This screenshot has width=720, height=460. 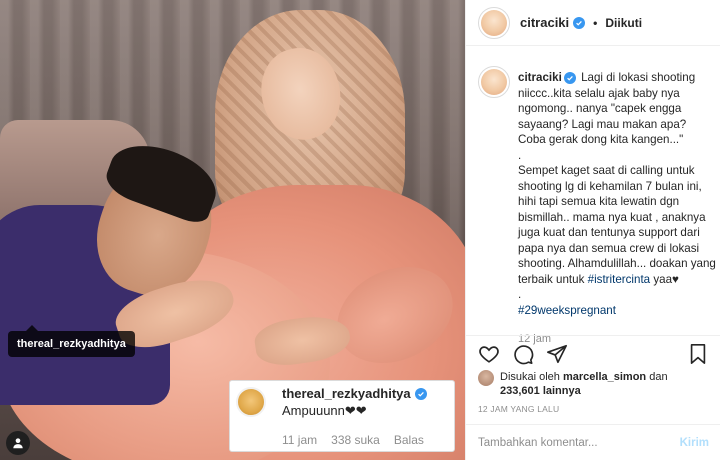 What do you see at coordinates (544, 22) in the screenshot?
I see `header-username: citraciki` at bounding box center [544, 22].